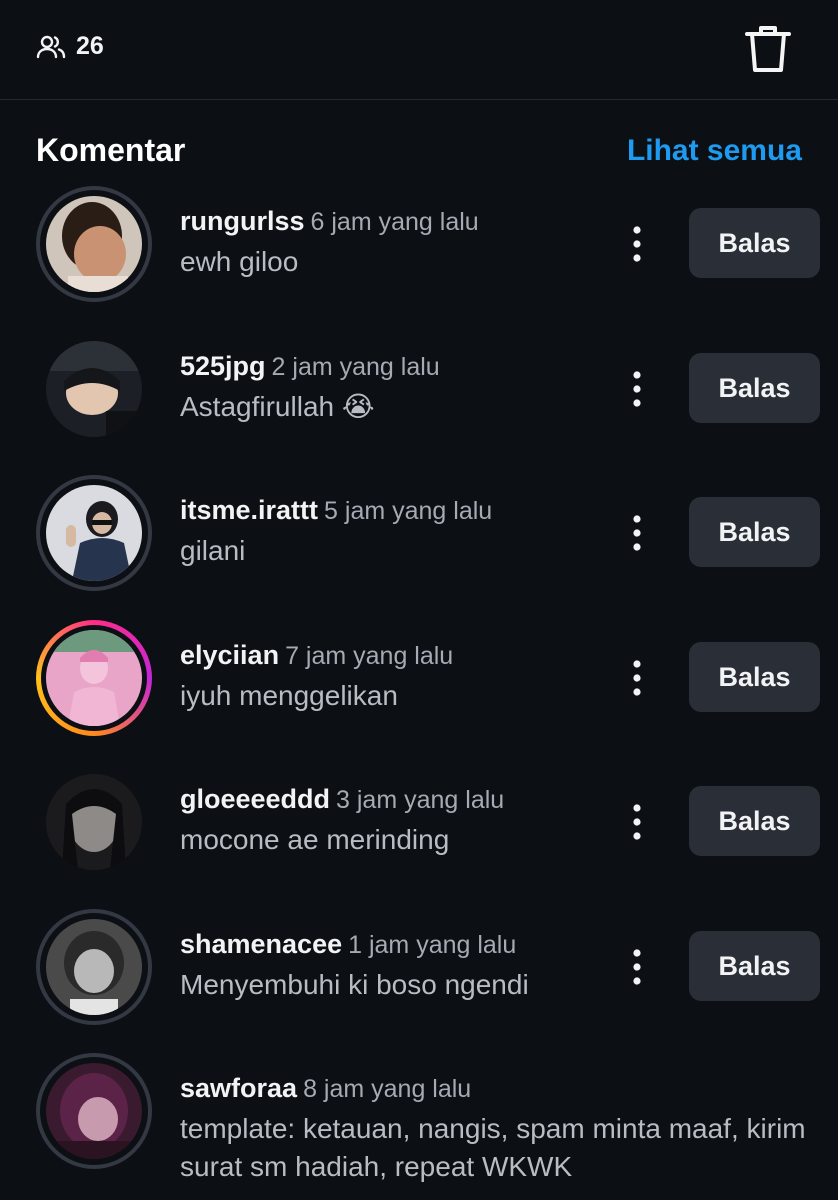  I want to click on comment-time: 2 jam yang lalu, so click(355, 367).